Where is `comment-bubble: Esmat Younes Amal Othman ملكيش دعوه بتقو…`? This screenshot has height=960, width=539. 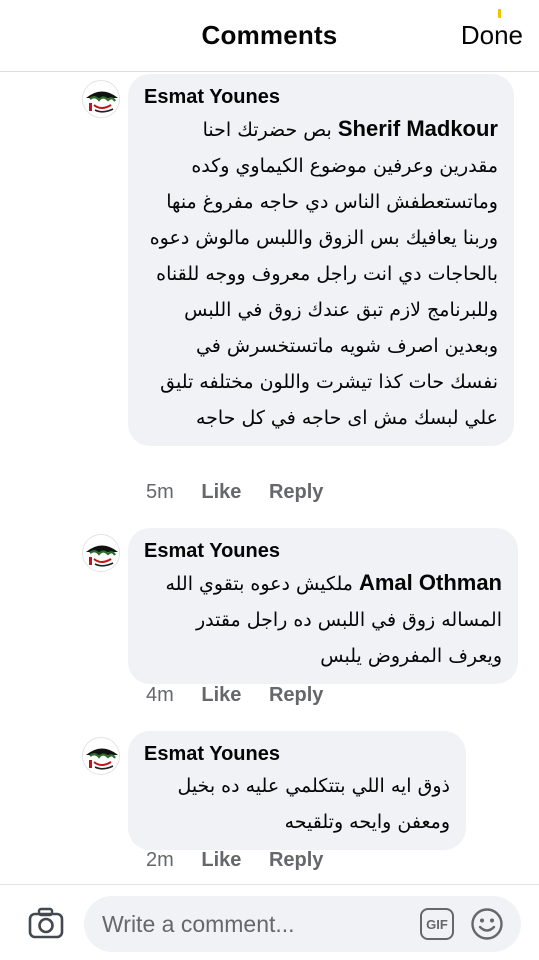 comment-bubble: Esmat Younes Amal Othman ملكيش دعوه بتقو… is located at coordinates (323, 606).